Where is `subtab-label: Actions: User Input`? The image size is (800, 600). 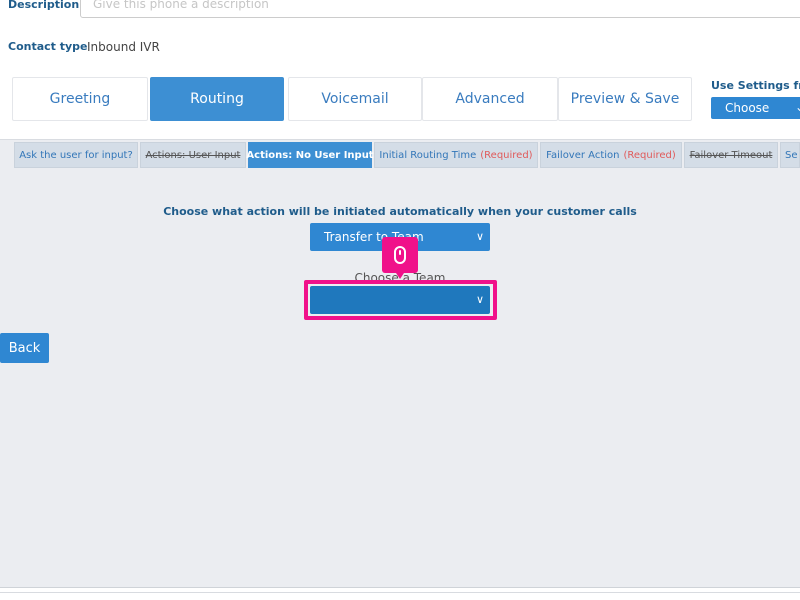 subtab-label: Actions: User Input is located at coordinates (193, 155).